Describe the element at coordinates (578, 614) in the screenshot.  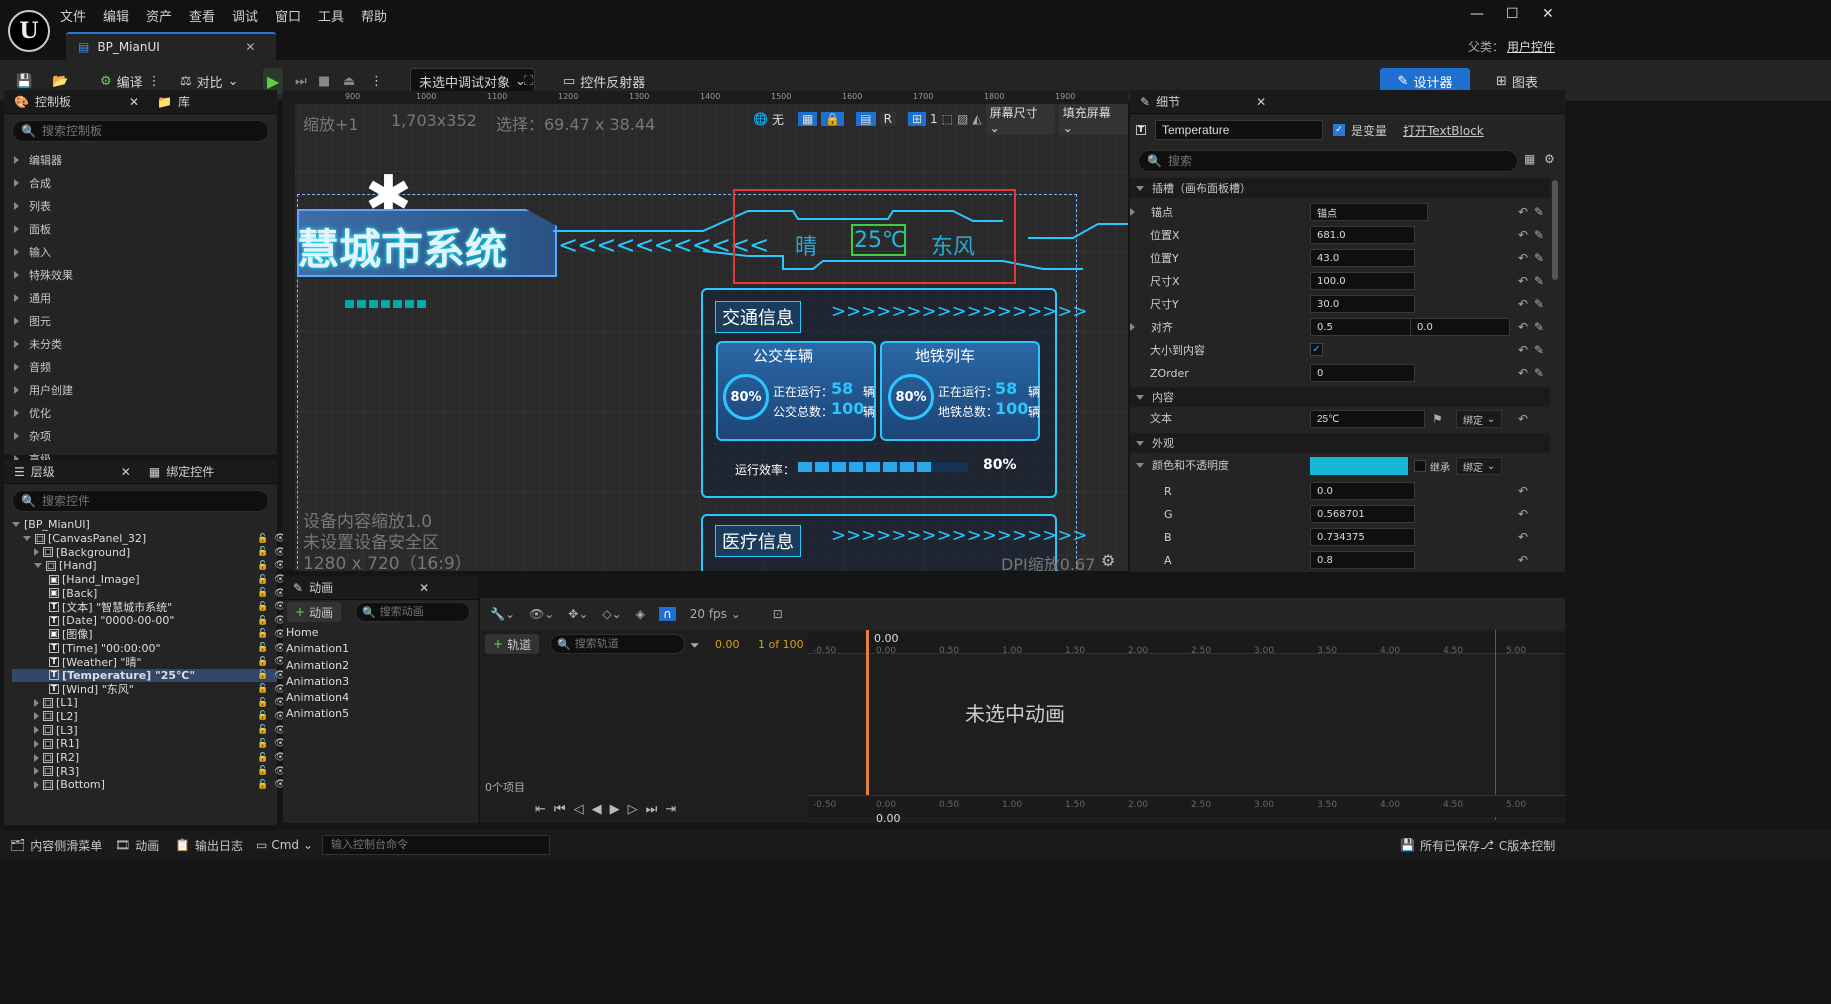
I see `transform-icon: ✥⌄` at that location.